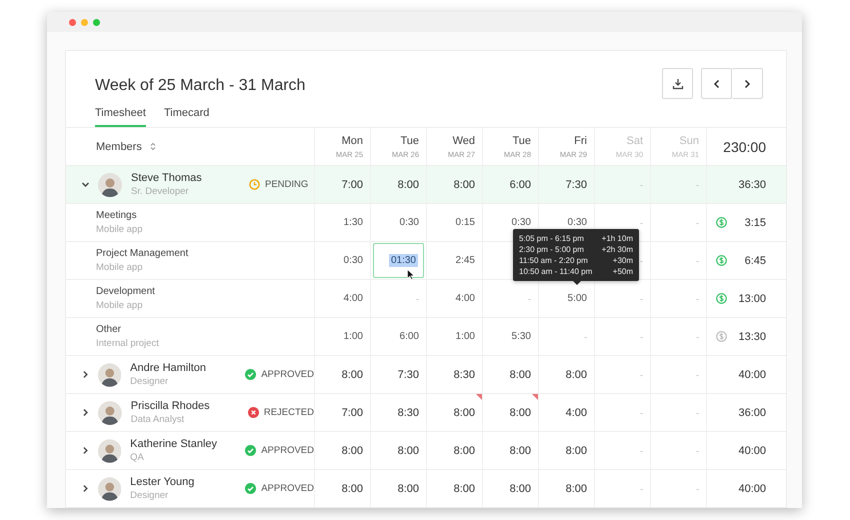 The width and height of the screenshot is (850, 520). I want to click on task-total: 13:30, so click(752, 336).